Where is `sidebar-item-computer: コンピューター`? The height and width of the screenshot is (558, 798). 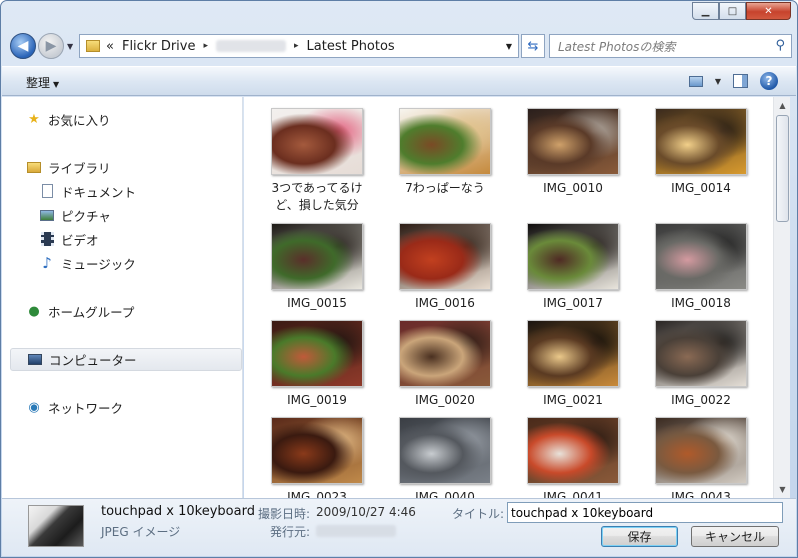 sidebar-item-computer: コンピューター is located at coordinates (126, 359).